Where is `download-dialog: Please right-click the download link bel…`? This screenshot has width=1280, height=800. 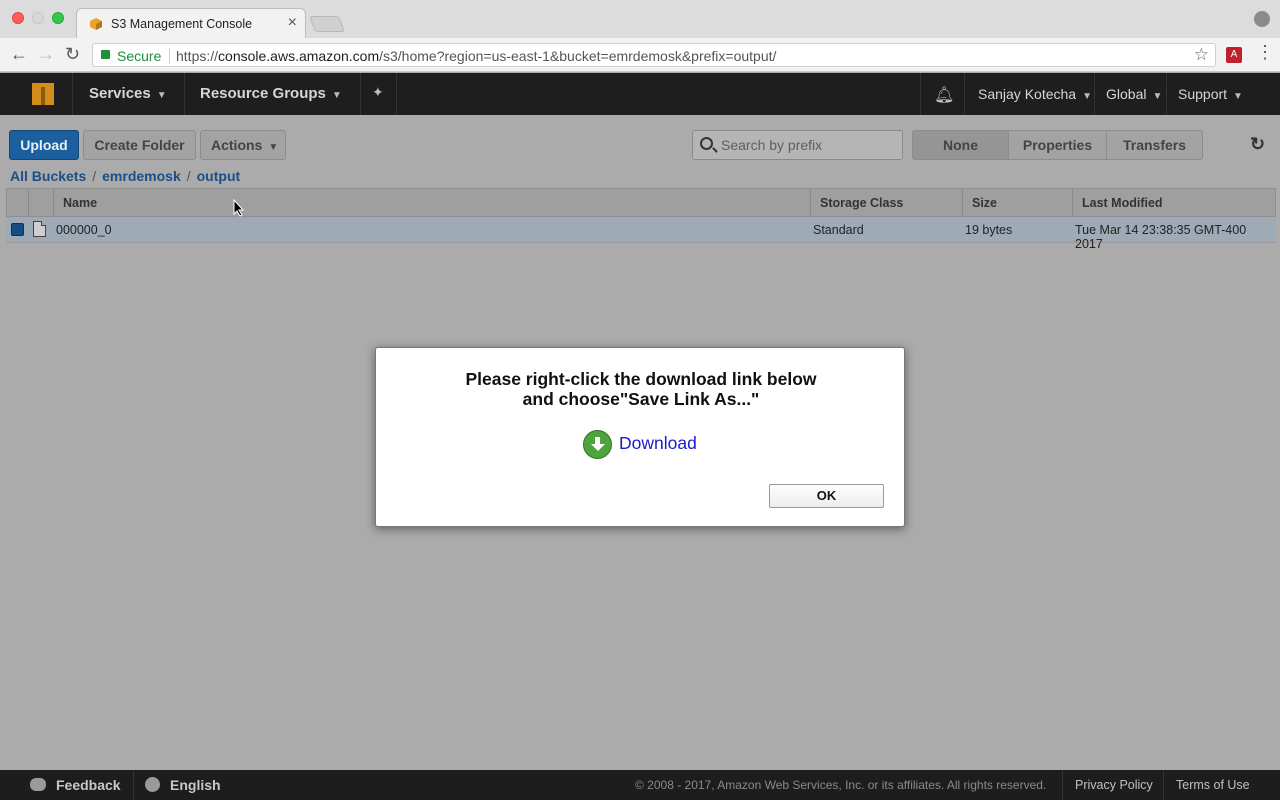
download-dialog: Please right-click the download link bel… is located at coordinates (640, 437).